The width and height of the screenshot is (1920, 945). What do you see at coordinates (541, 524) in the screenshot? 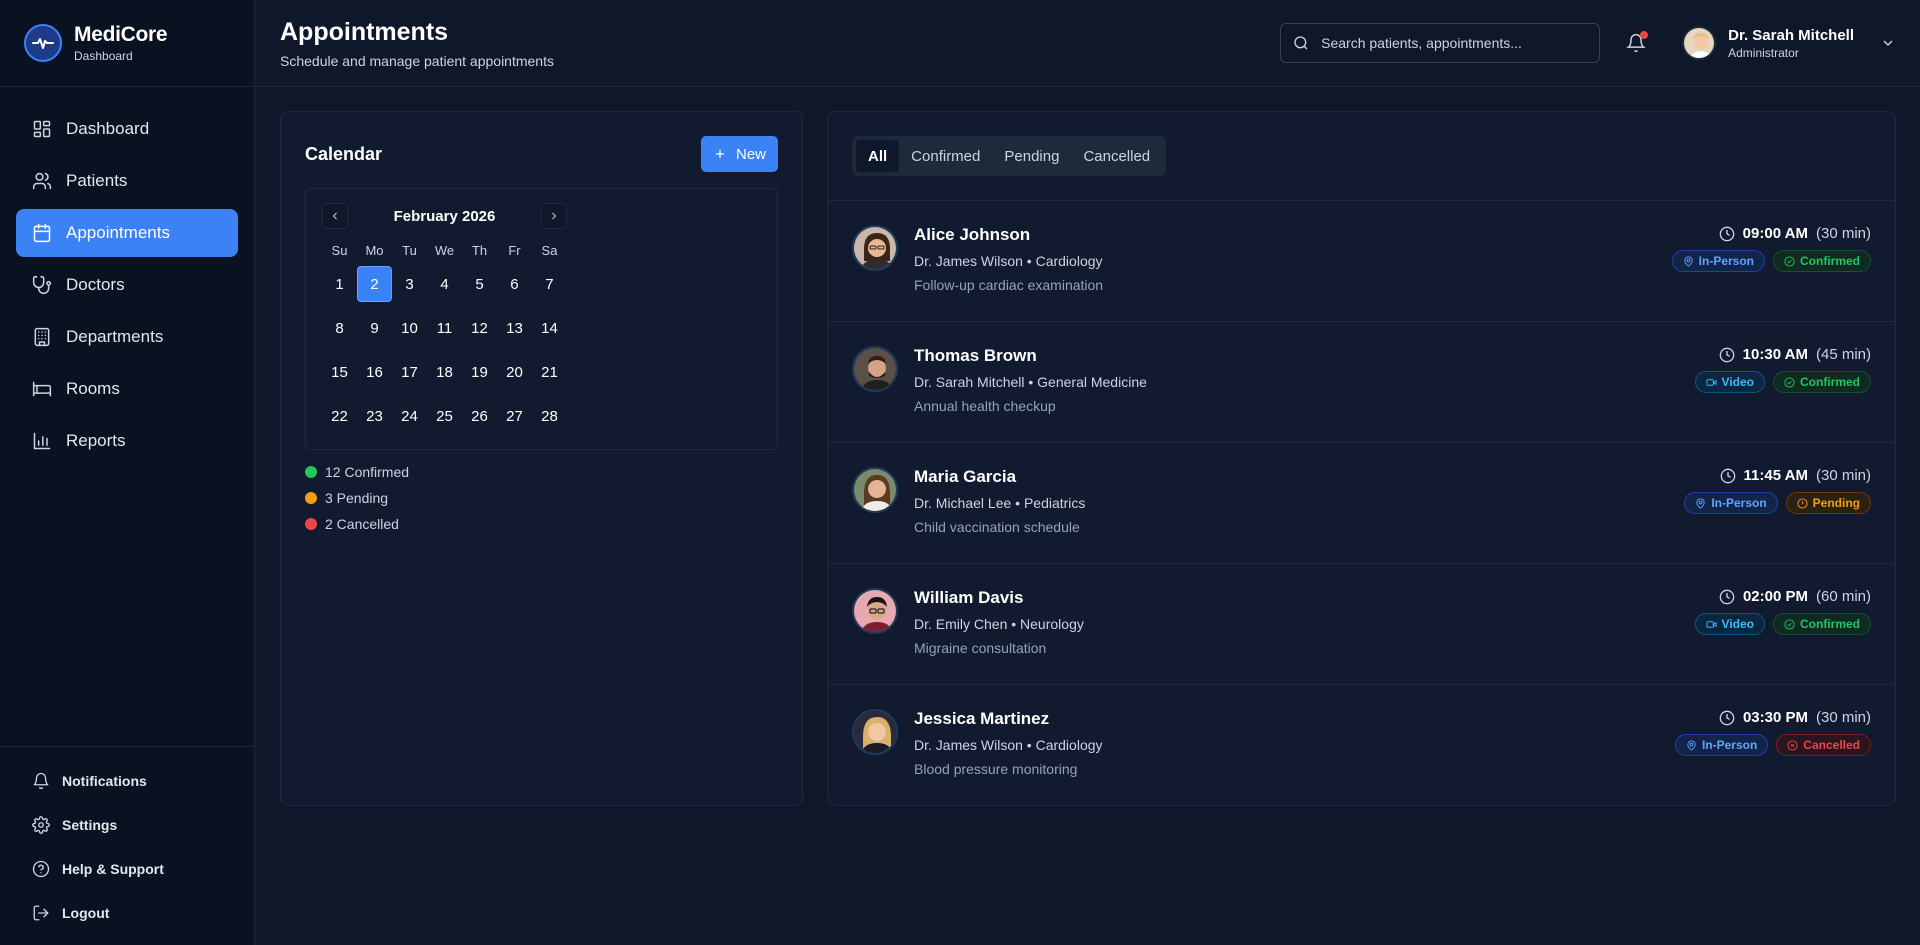
I see `legend-item-cancelled: 2 Cancelled` at bounding box center [541, 524].